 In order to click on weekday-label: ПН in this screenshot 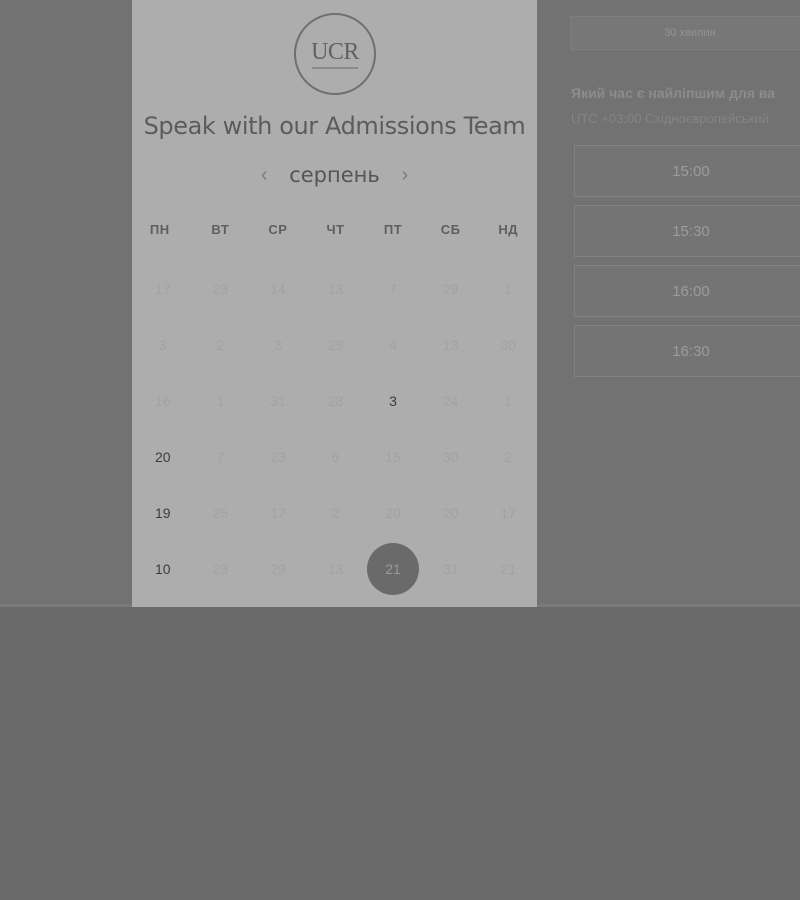, I will do `click(159, 229)`.